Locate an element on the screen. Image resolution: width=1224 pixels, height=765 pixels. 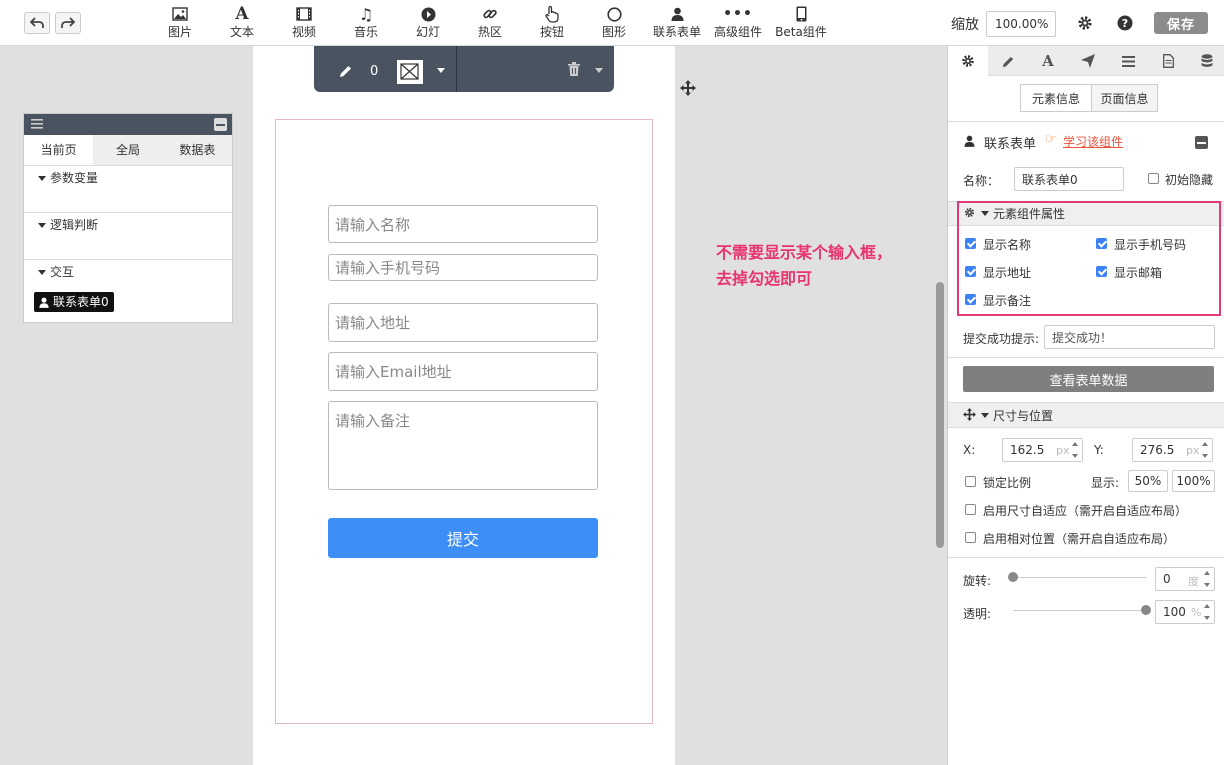
database-icon is located at coordinates (1206, 60).